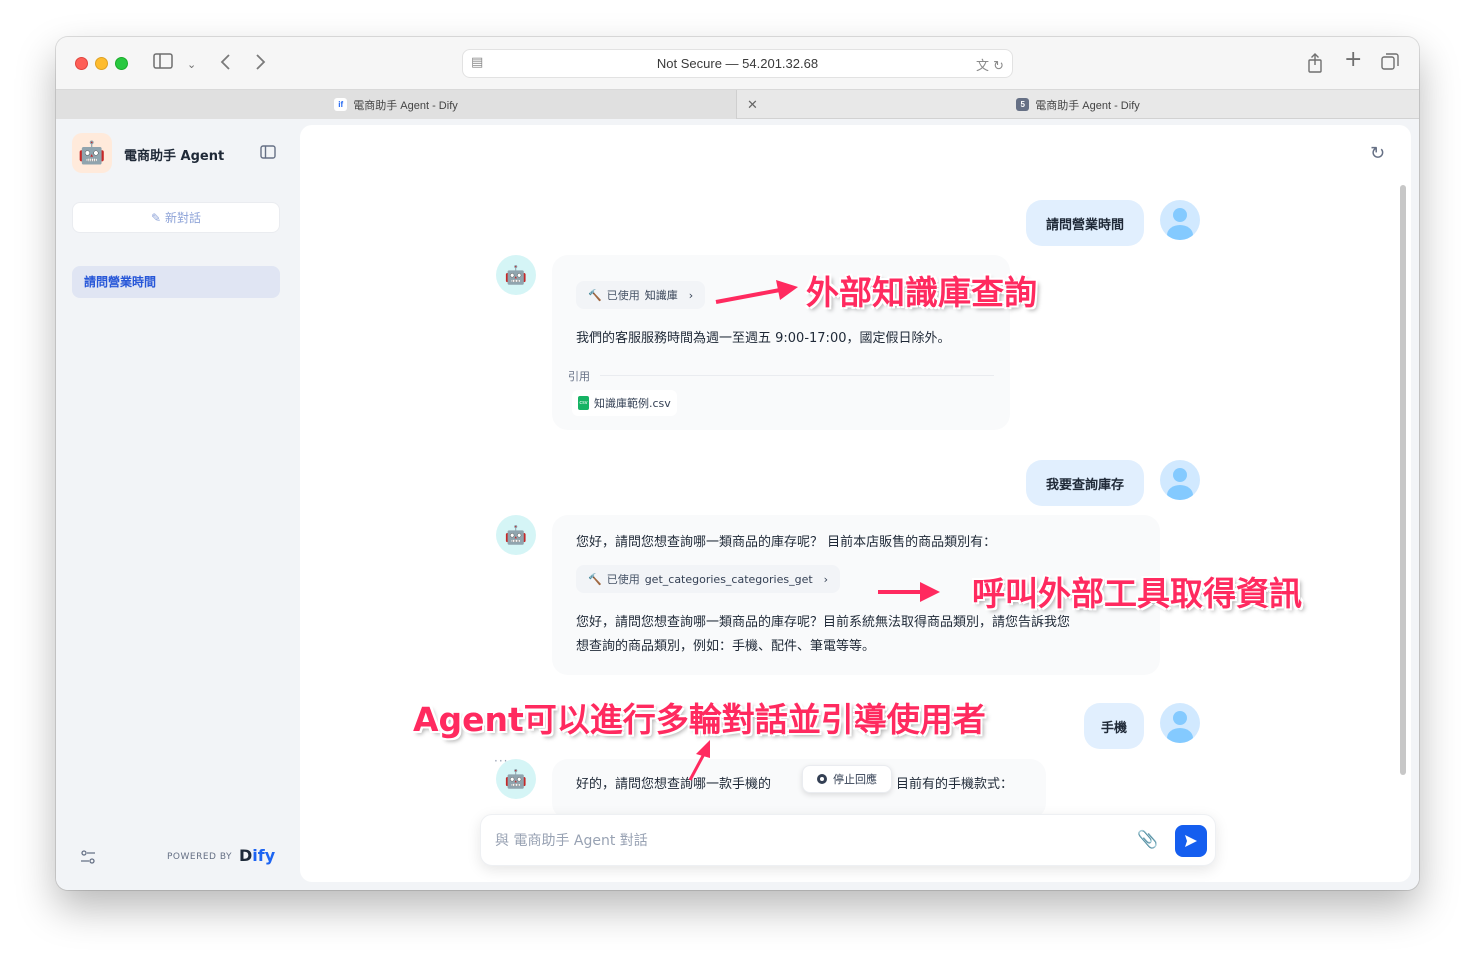 The width and height of the screenshot is (1475, 965). What do you see at coordinates (176, 282) in the screenshot?
I see `sidebar-item-conversation: 請問營業時間` at bounding box center [176, 282].